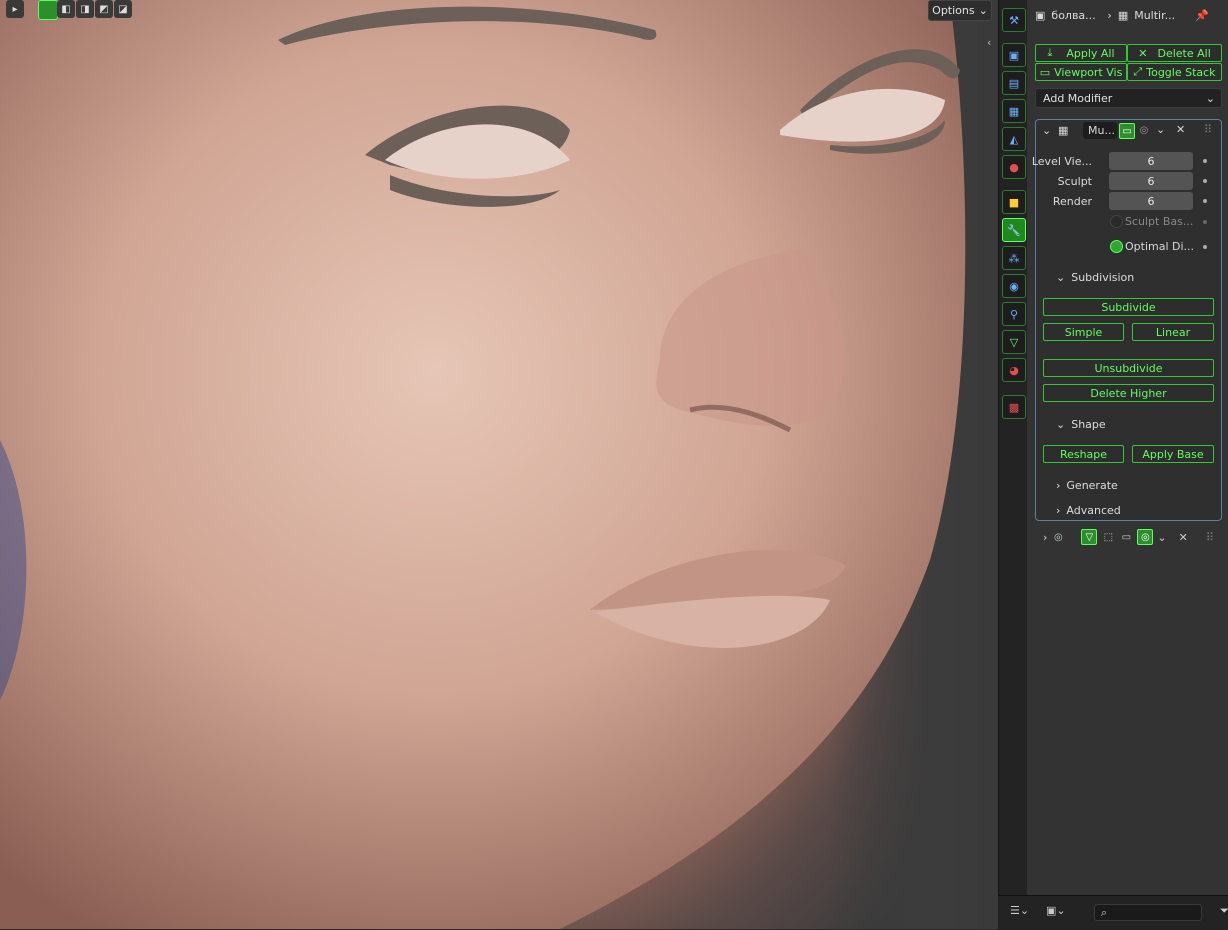 The height and width of the screenshot is (930, 1228). Describe the element at coordinates (104, 9) in the screenshot. I see `select-box-invert-icon: ◩` at that location.